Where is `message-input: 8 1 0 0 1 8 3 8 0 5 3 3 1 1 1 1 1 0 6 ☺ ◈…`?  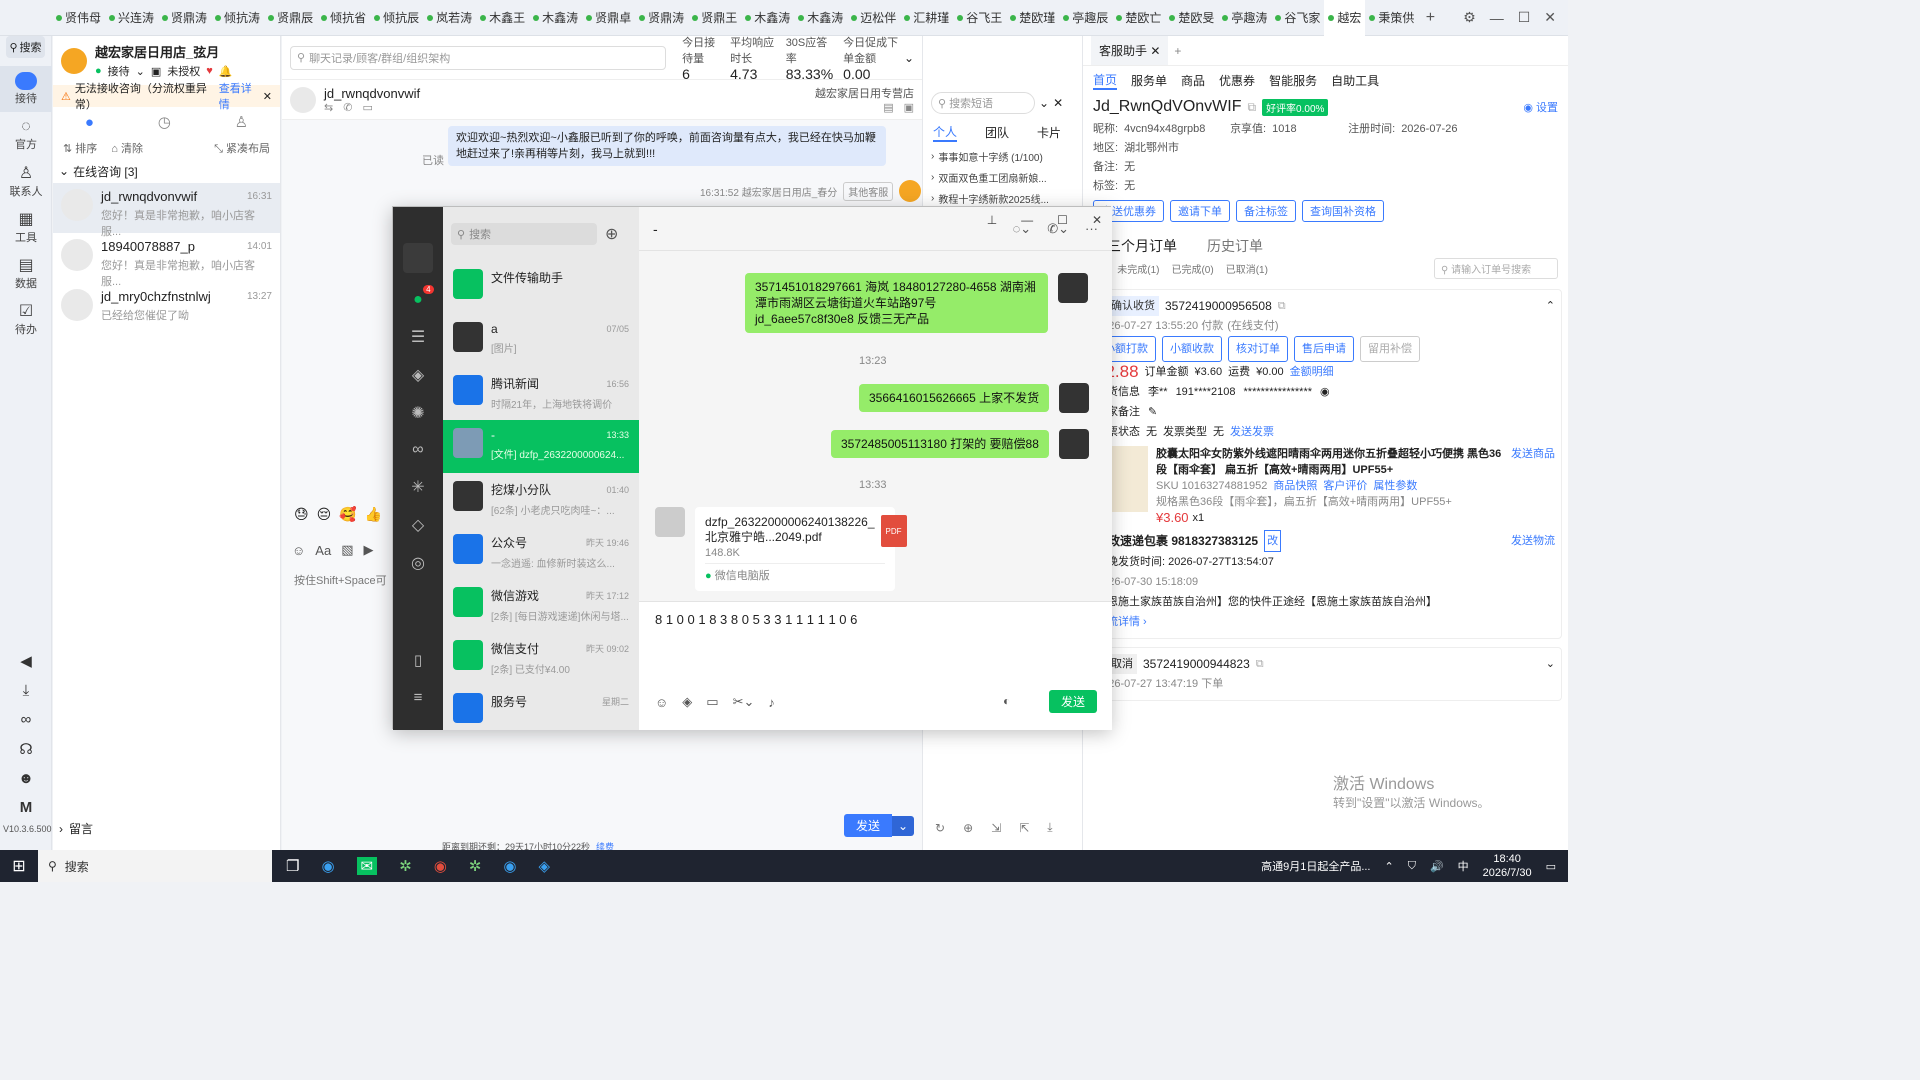 message-input: 8 1 0 0 1 8 3 8 0 5 3 3 1 1 1 1 1 0 6 ☺ ◈… is located at coordinates (875, 665).